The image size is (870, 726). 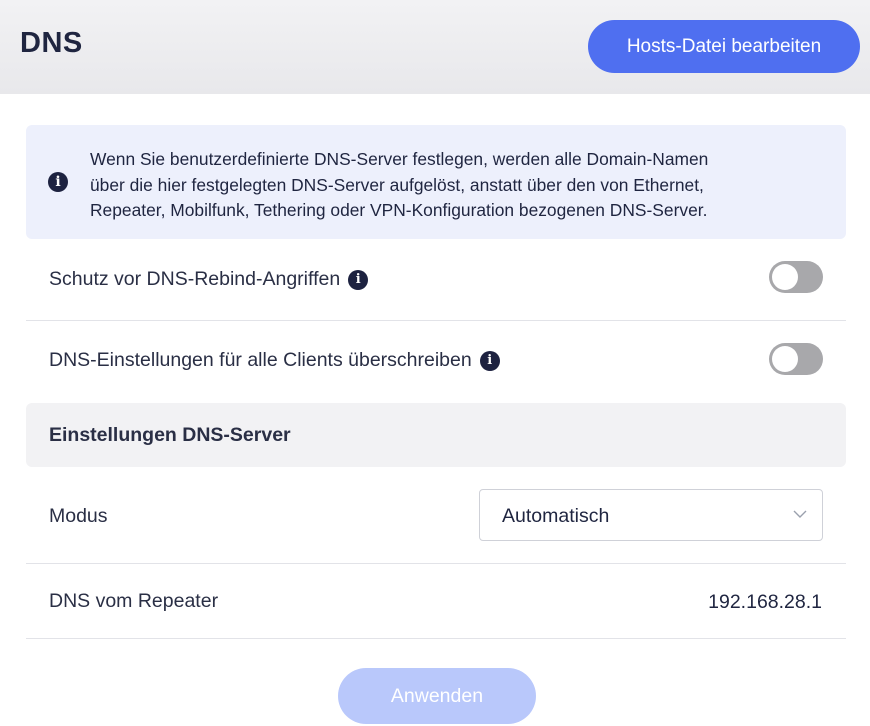 What do you see at coordinates (800, 514) in the screenshot?
I see `chevron-down-icon` at bounding box center [800, 514].